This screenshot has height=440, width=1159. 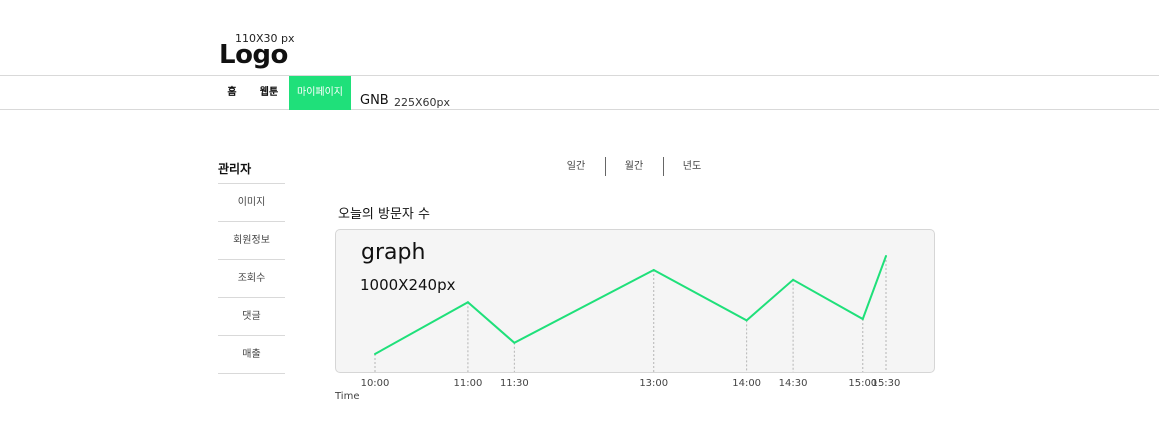 I want to click on sidebar-item-views: 조회수, so click(x=251, y=279).